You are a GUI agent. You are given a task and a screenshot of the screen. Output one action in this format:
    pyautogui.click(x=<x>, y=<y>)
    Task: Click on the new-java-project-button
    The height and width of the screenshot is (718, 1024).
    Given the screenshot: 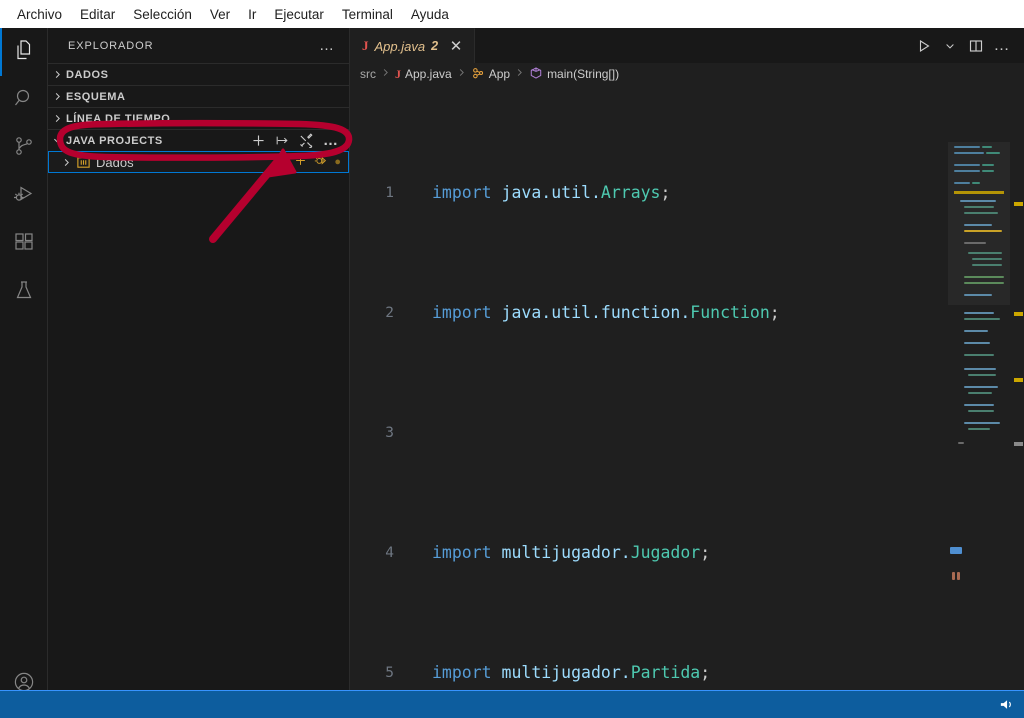 What is the action you would take?
    pyautogui.click(x=258, y=140)
    